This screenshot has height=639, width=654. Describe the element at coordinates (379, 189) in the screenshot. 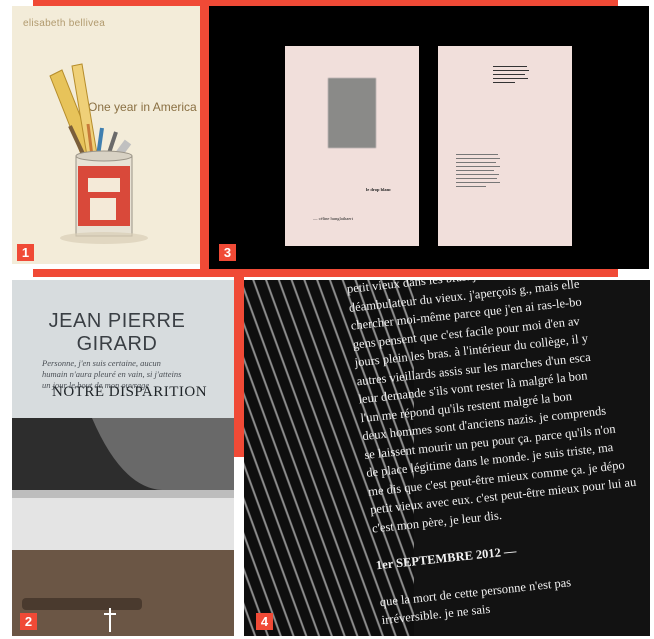

I see `book-title: le drop blanc` at that location.